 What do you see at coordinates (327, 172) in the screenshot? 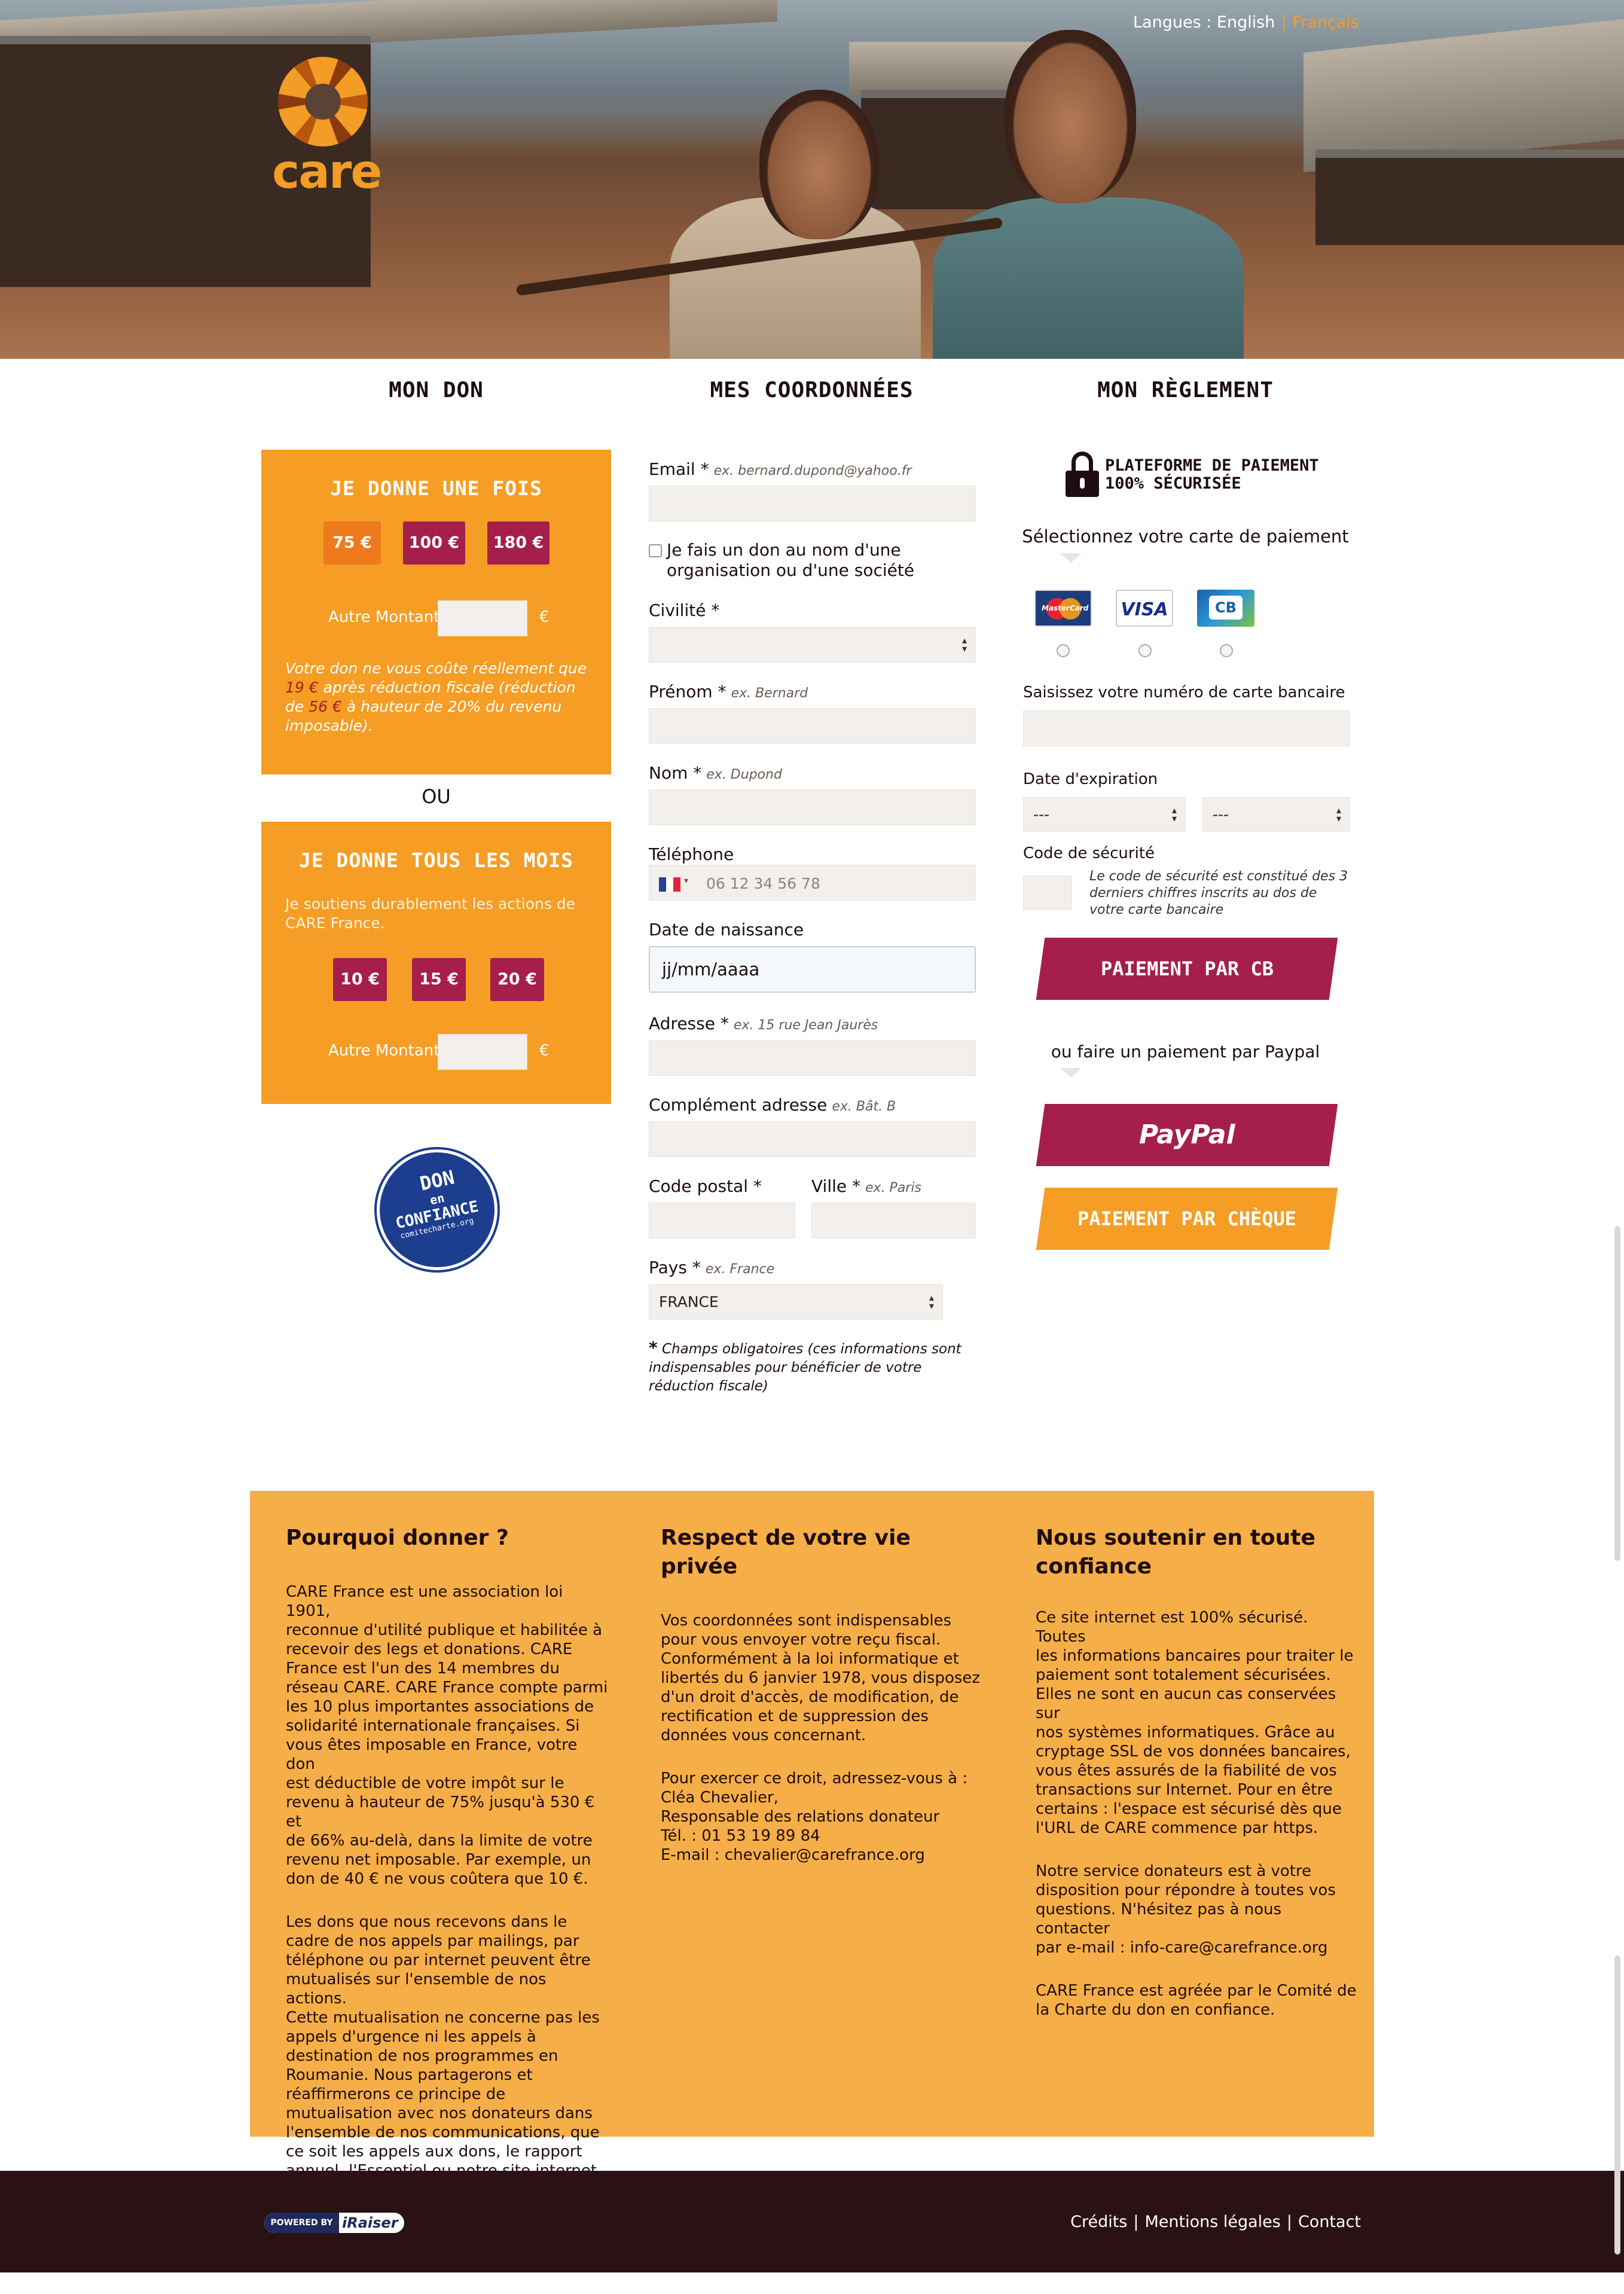
I see `logo-text: care` at bounding box center [327, 172].